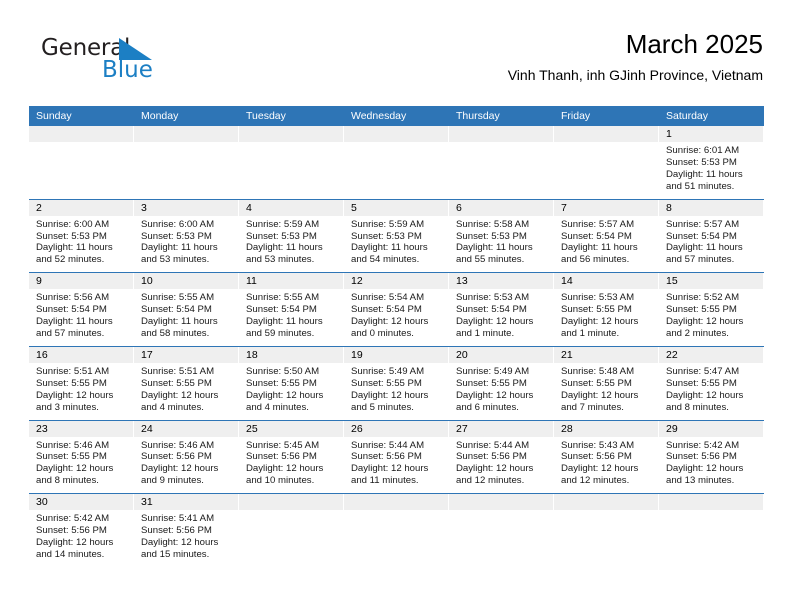 This screenshot has height=612, width=792. What do you see at coordinates (81, 281) in the screenshot?
I see `day-number: 9` at bounding box center [81, 281].